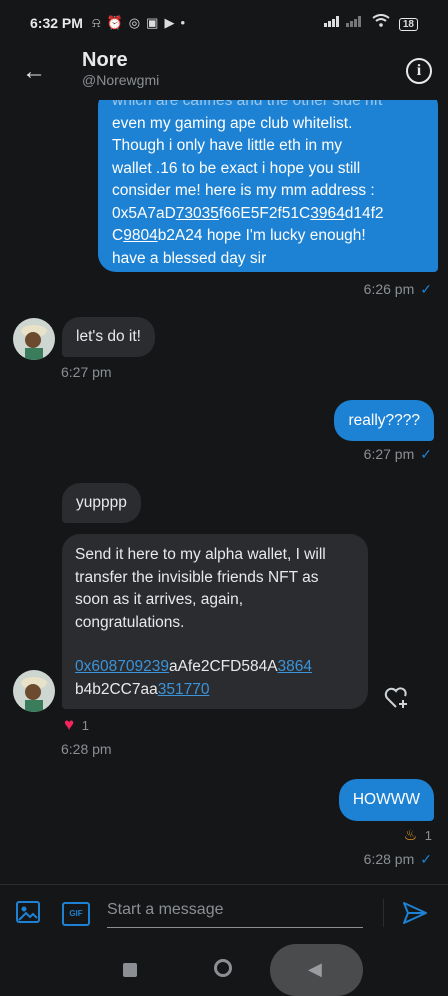 The width and height of the screenshot is (448, 996). I want to click on bell-off-icon: ⍾, so click(99, 22).